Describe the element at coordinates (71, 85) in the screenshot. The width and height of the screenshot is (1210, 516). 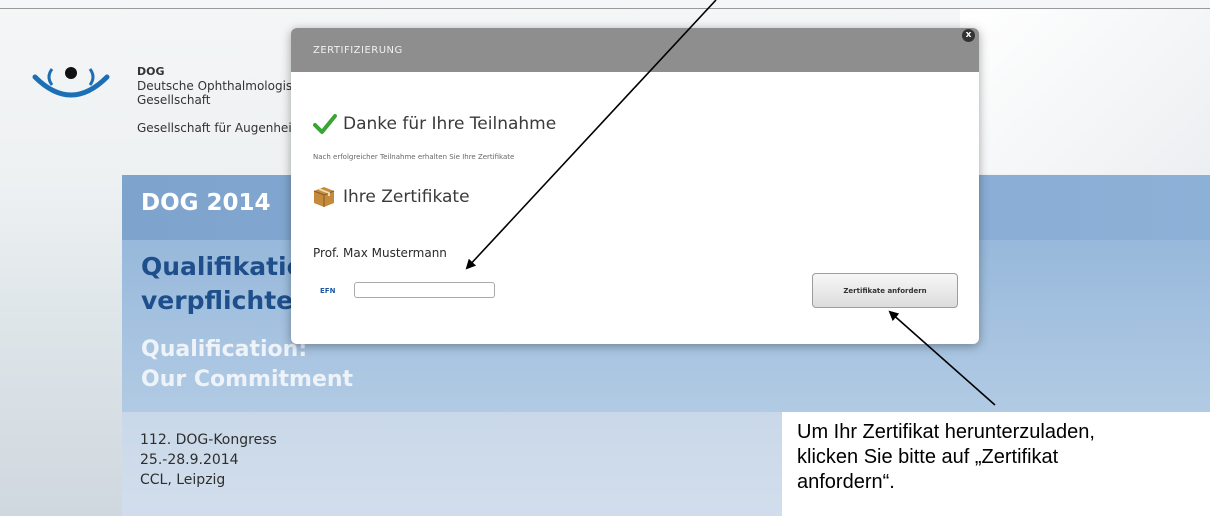
I see `dog-eye-logo-icon` at that location.